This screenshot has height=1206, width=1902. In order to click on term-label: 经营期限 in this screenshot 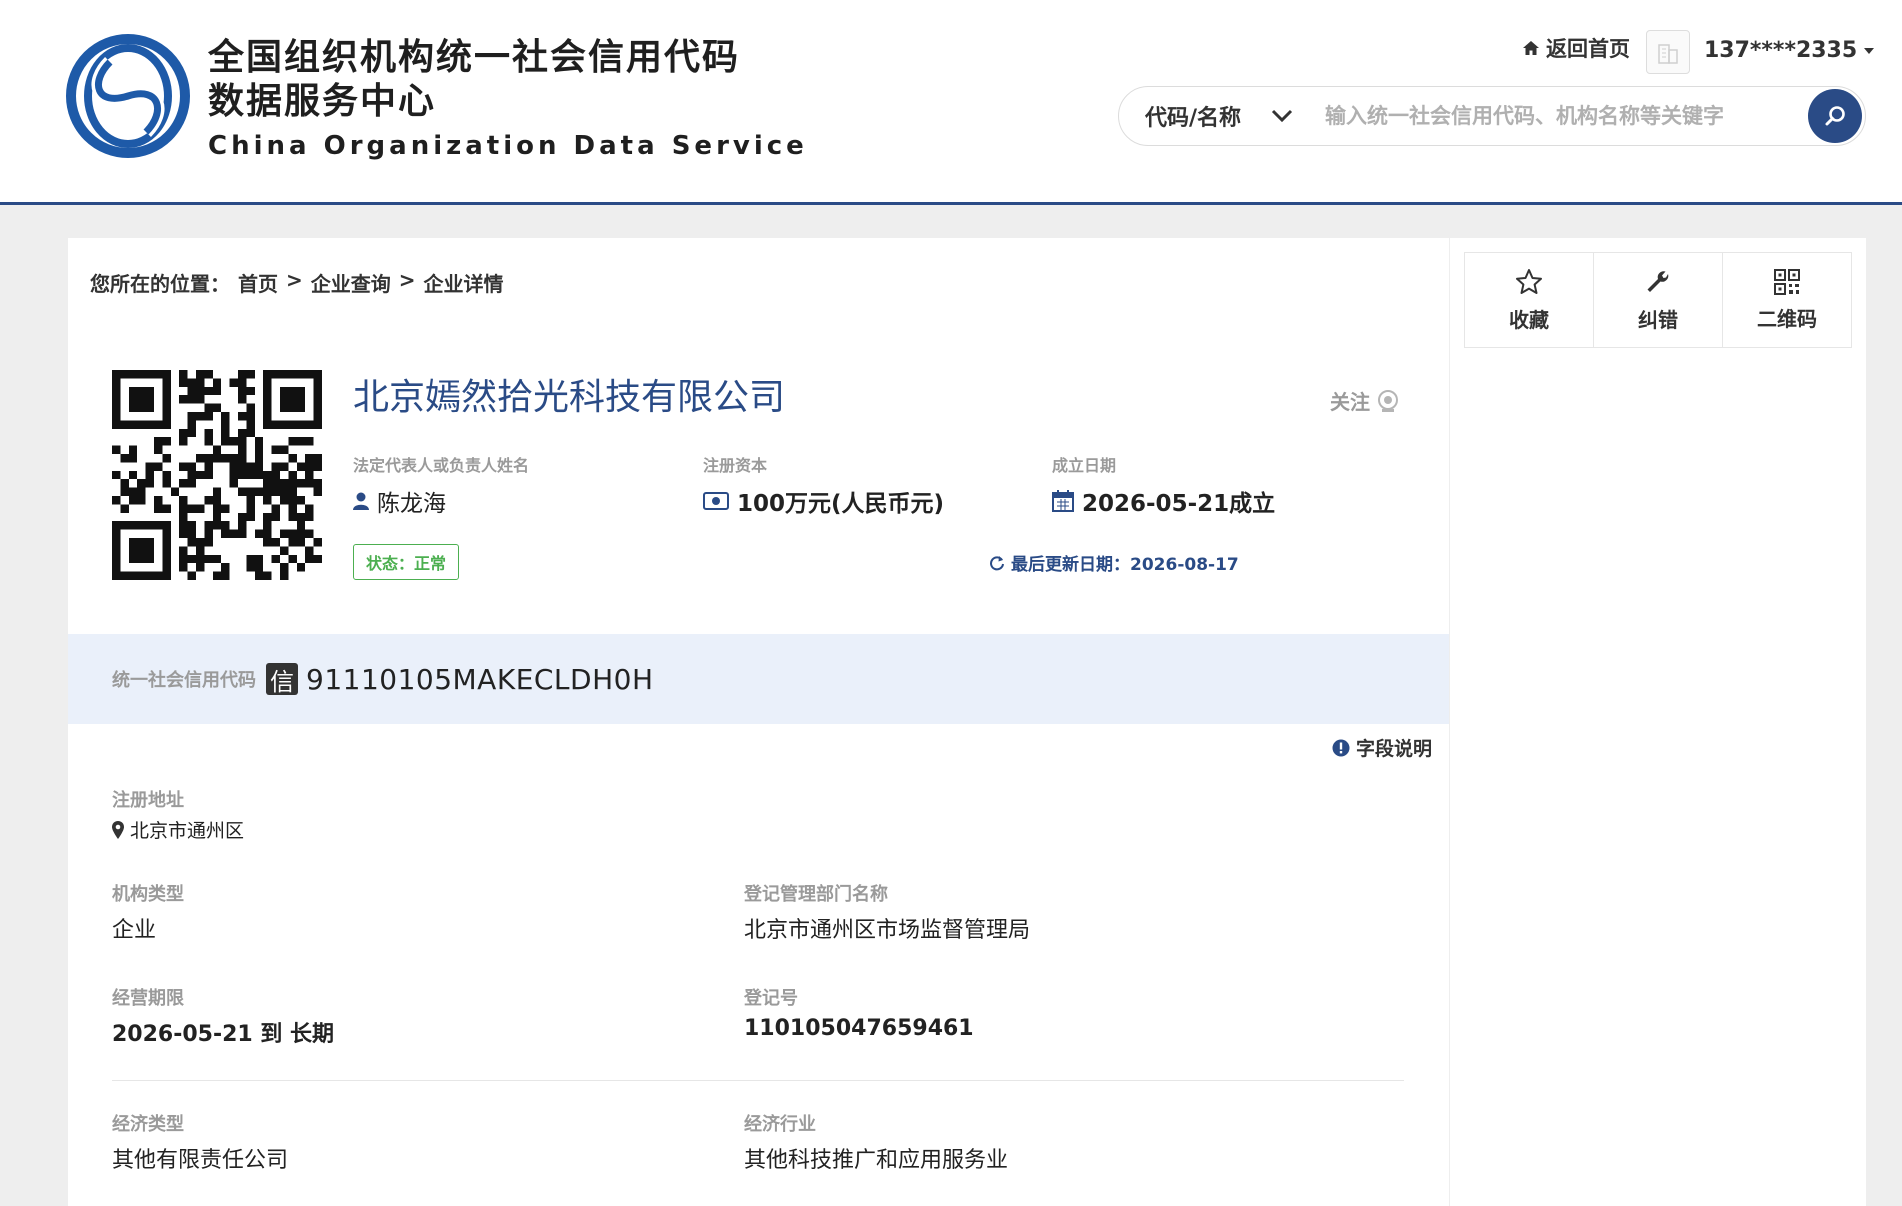, I will do `click(148, 998)`.